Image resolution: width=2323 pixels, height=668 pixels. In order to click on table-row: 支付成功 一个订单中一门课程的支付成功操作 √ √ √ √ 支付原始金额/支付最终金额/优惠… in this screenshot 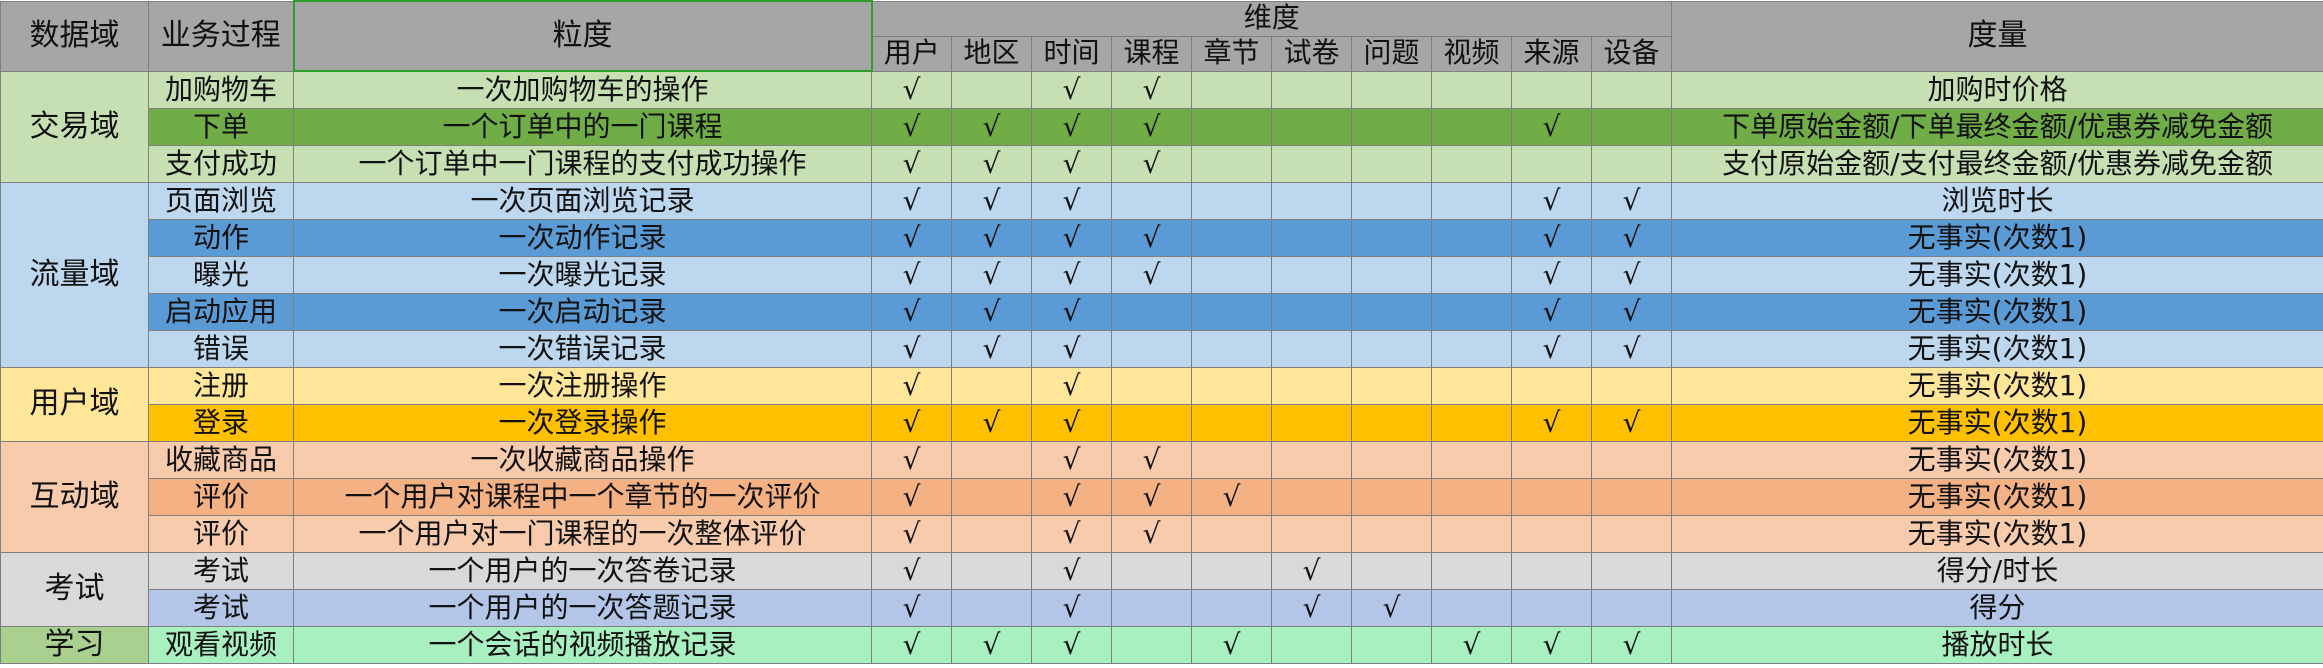, I will do `click(1161, 164)`.